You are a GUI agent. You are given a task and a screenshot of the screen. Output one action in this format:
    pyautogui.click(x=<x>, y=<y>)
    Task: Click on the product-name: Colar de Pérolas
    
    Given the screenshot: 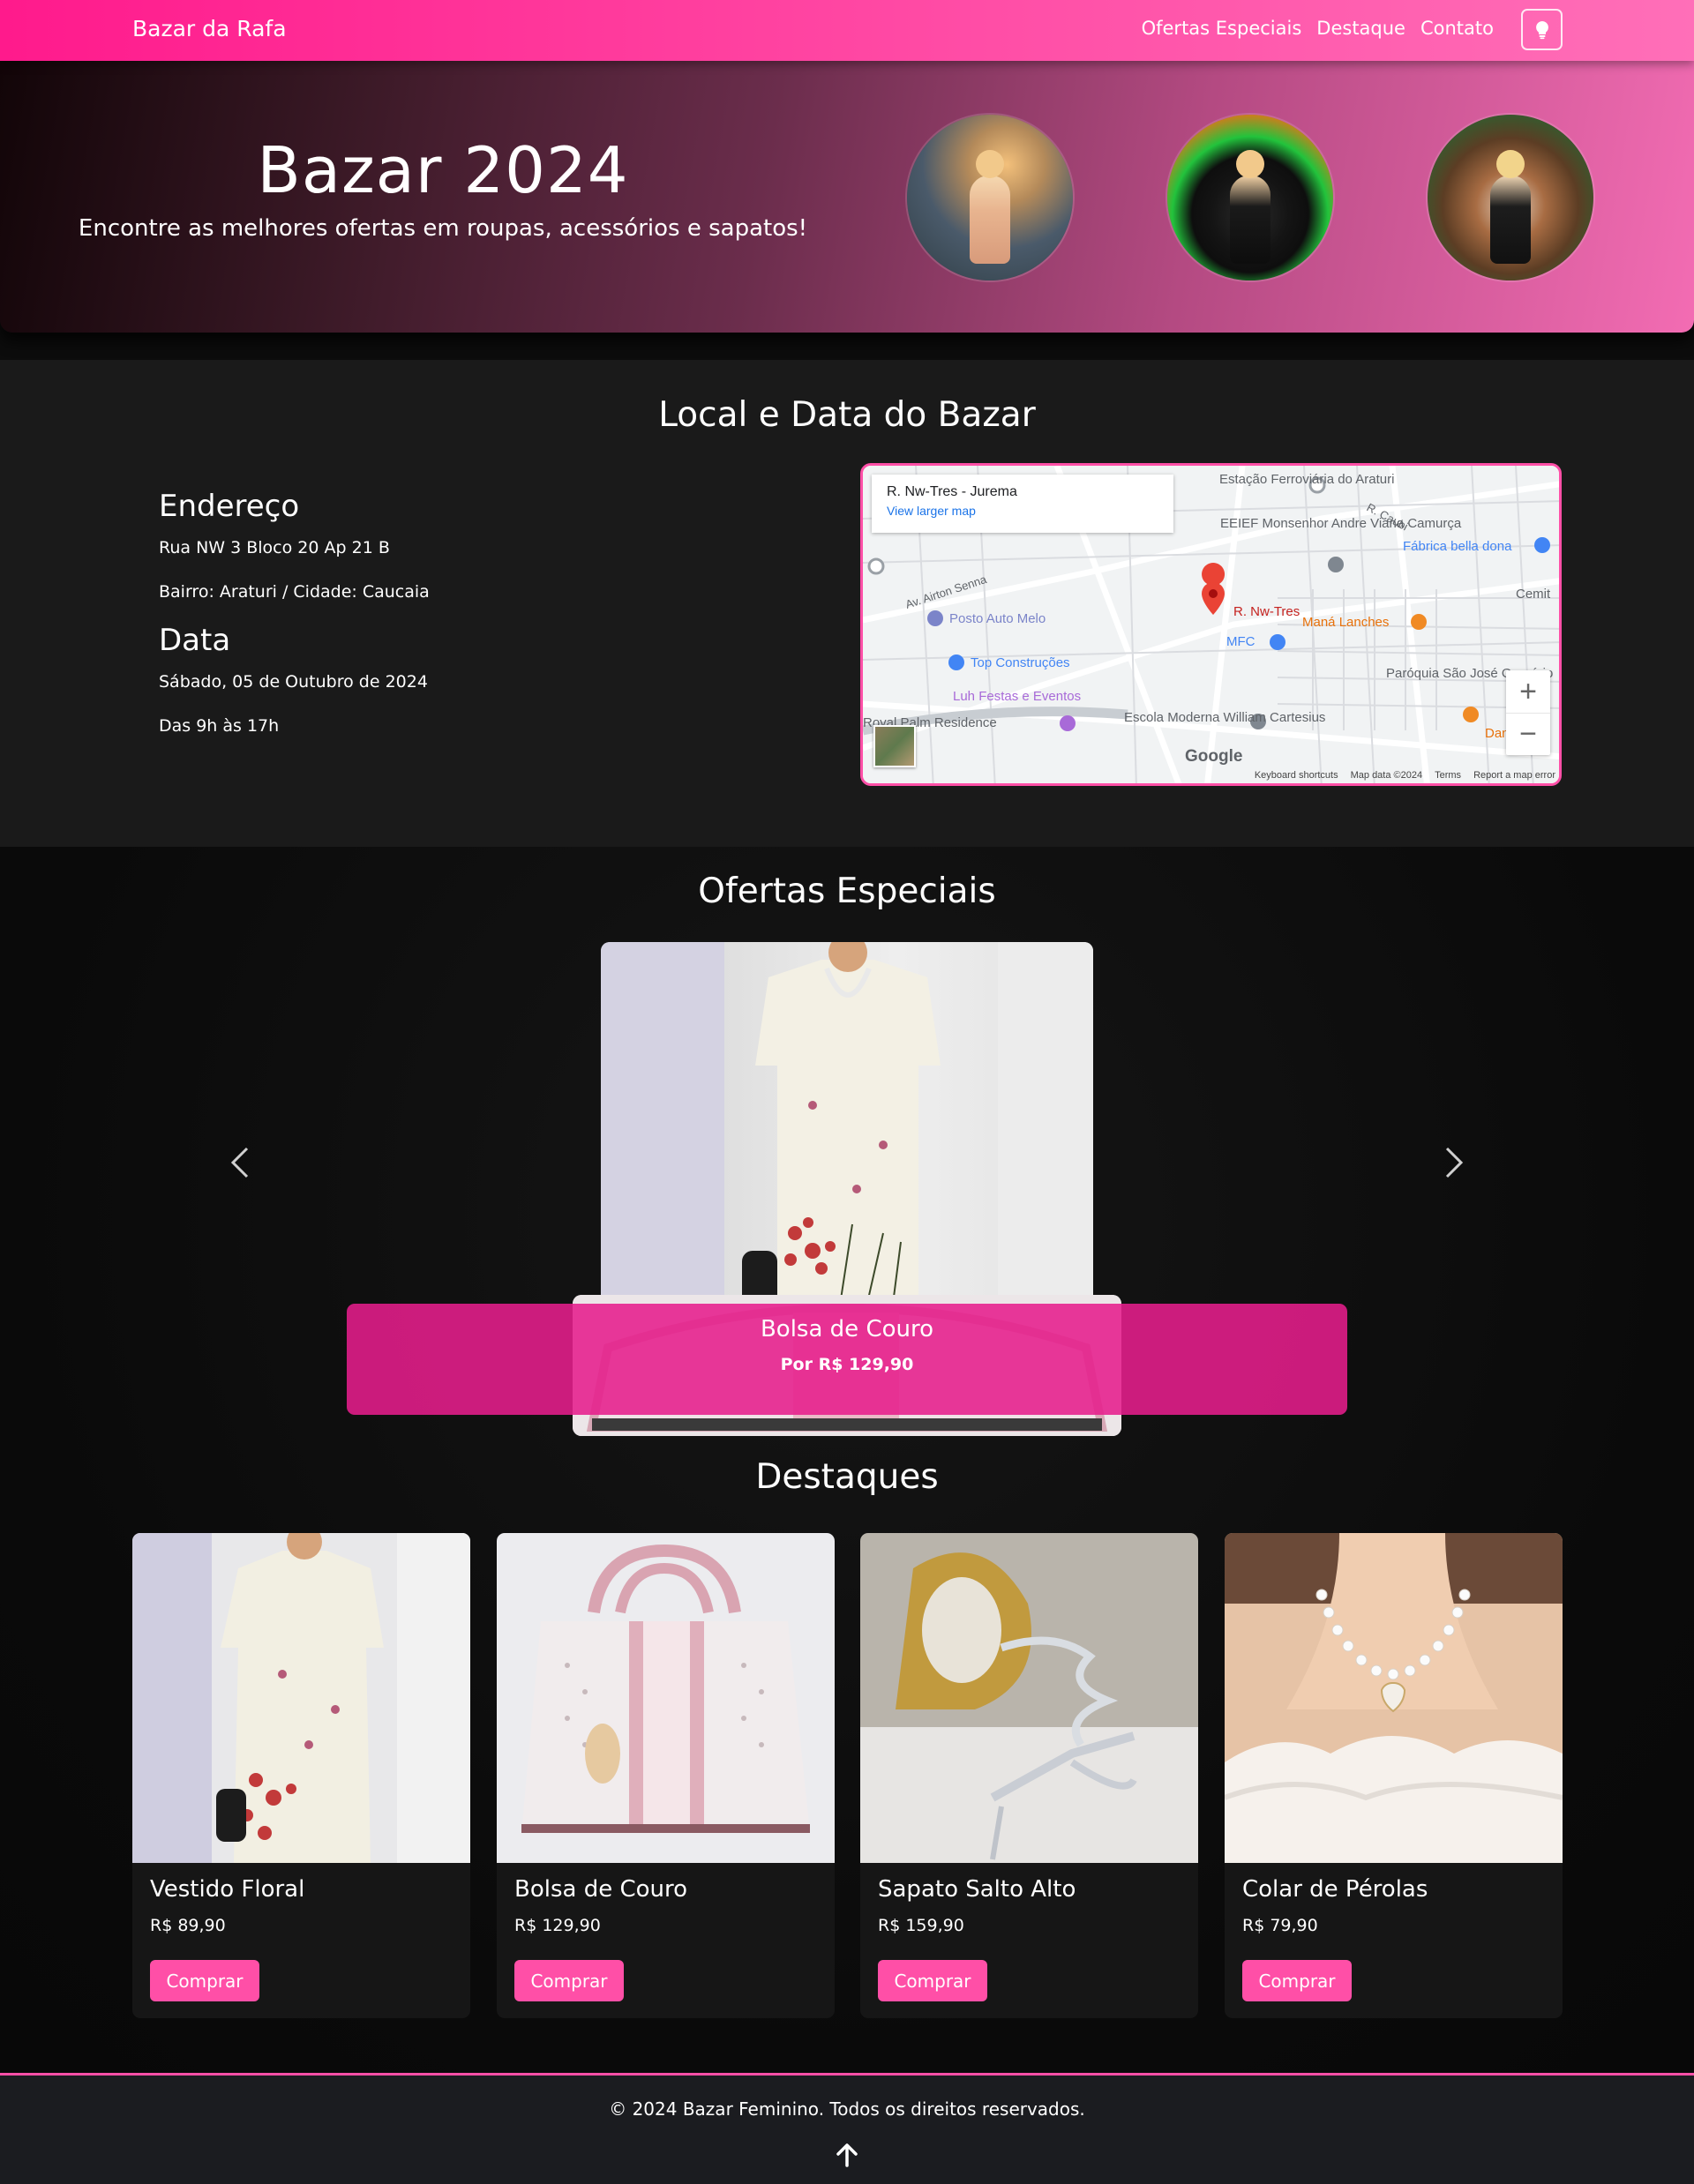 What is the action you would take?
    pyautogui.click(x=1335, y=1889)
    